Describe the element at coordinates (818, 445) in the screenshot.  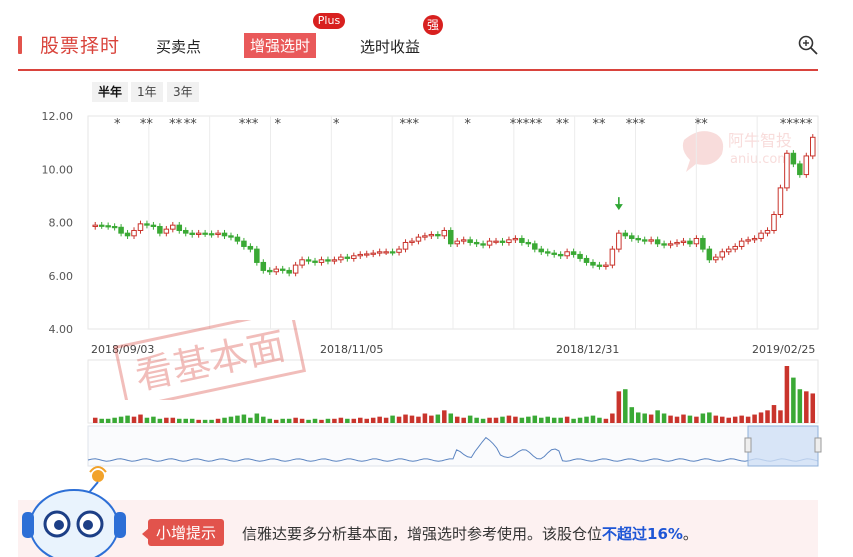
I see `navigator-handle-right` at that location.